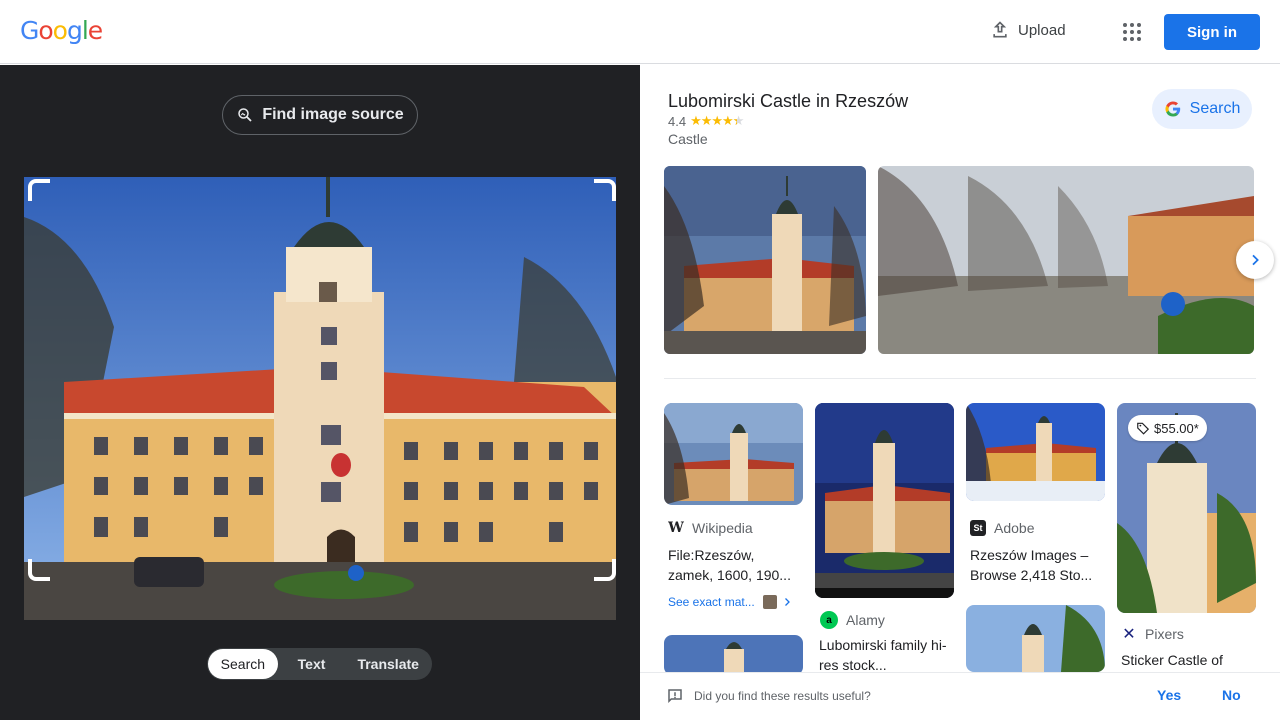 This screenshot has width=1280, height=720. I want to click on result-source-adobe: St Adobe, so click(1002, 528).